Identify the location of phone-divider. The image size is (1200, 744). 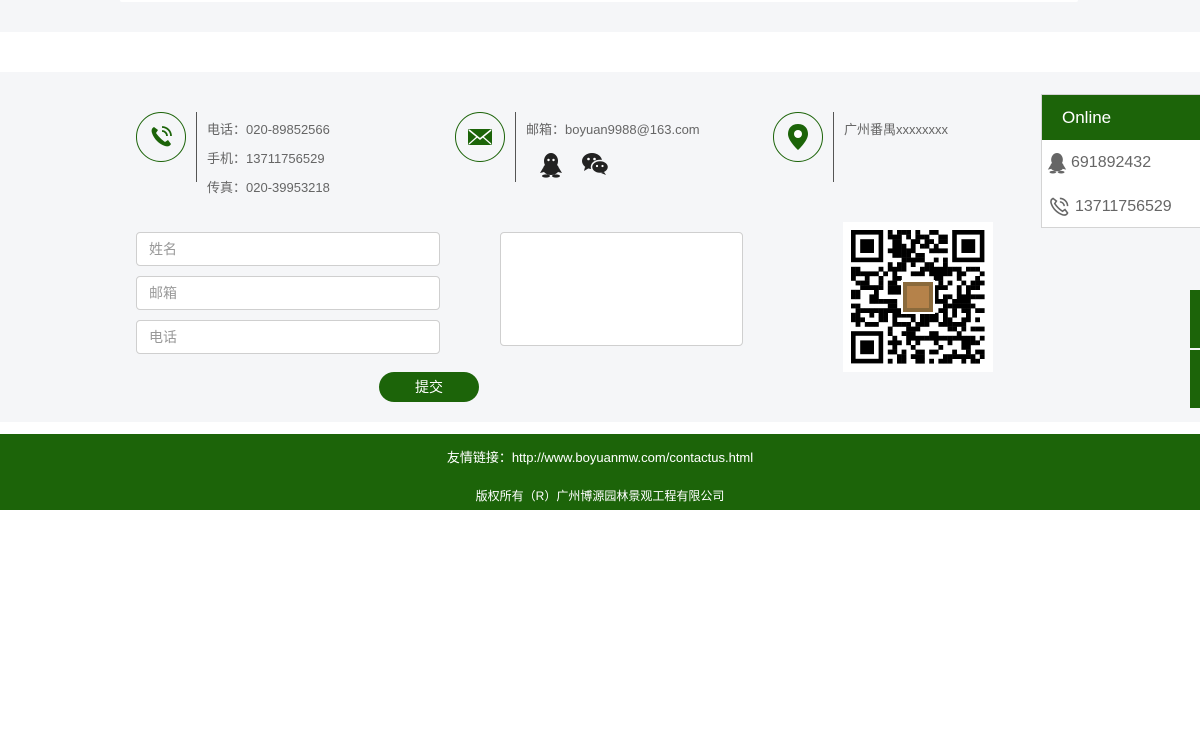
(196, 147).